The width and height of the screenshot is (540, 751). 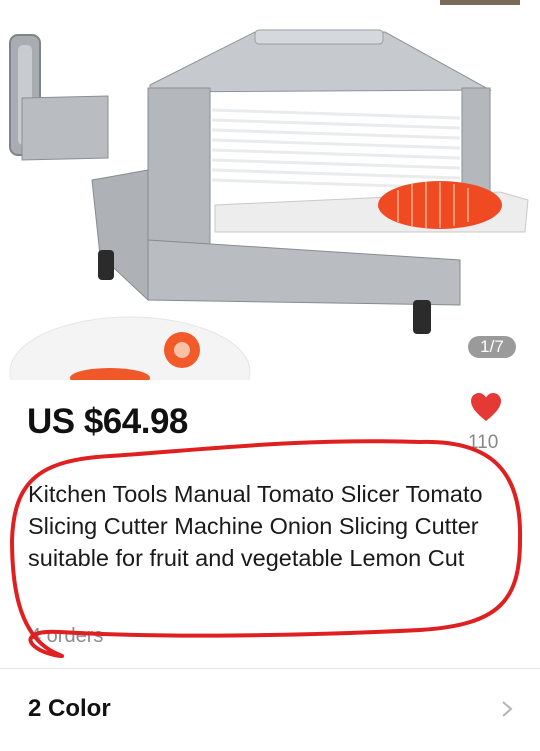 What do you see at coordinates (507, 709) in the screenshot?
I see `chevron-right-icon` at bounding box center [507, 709].